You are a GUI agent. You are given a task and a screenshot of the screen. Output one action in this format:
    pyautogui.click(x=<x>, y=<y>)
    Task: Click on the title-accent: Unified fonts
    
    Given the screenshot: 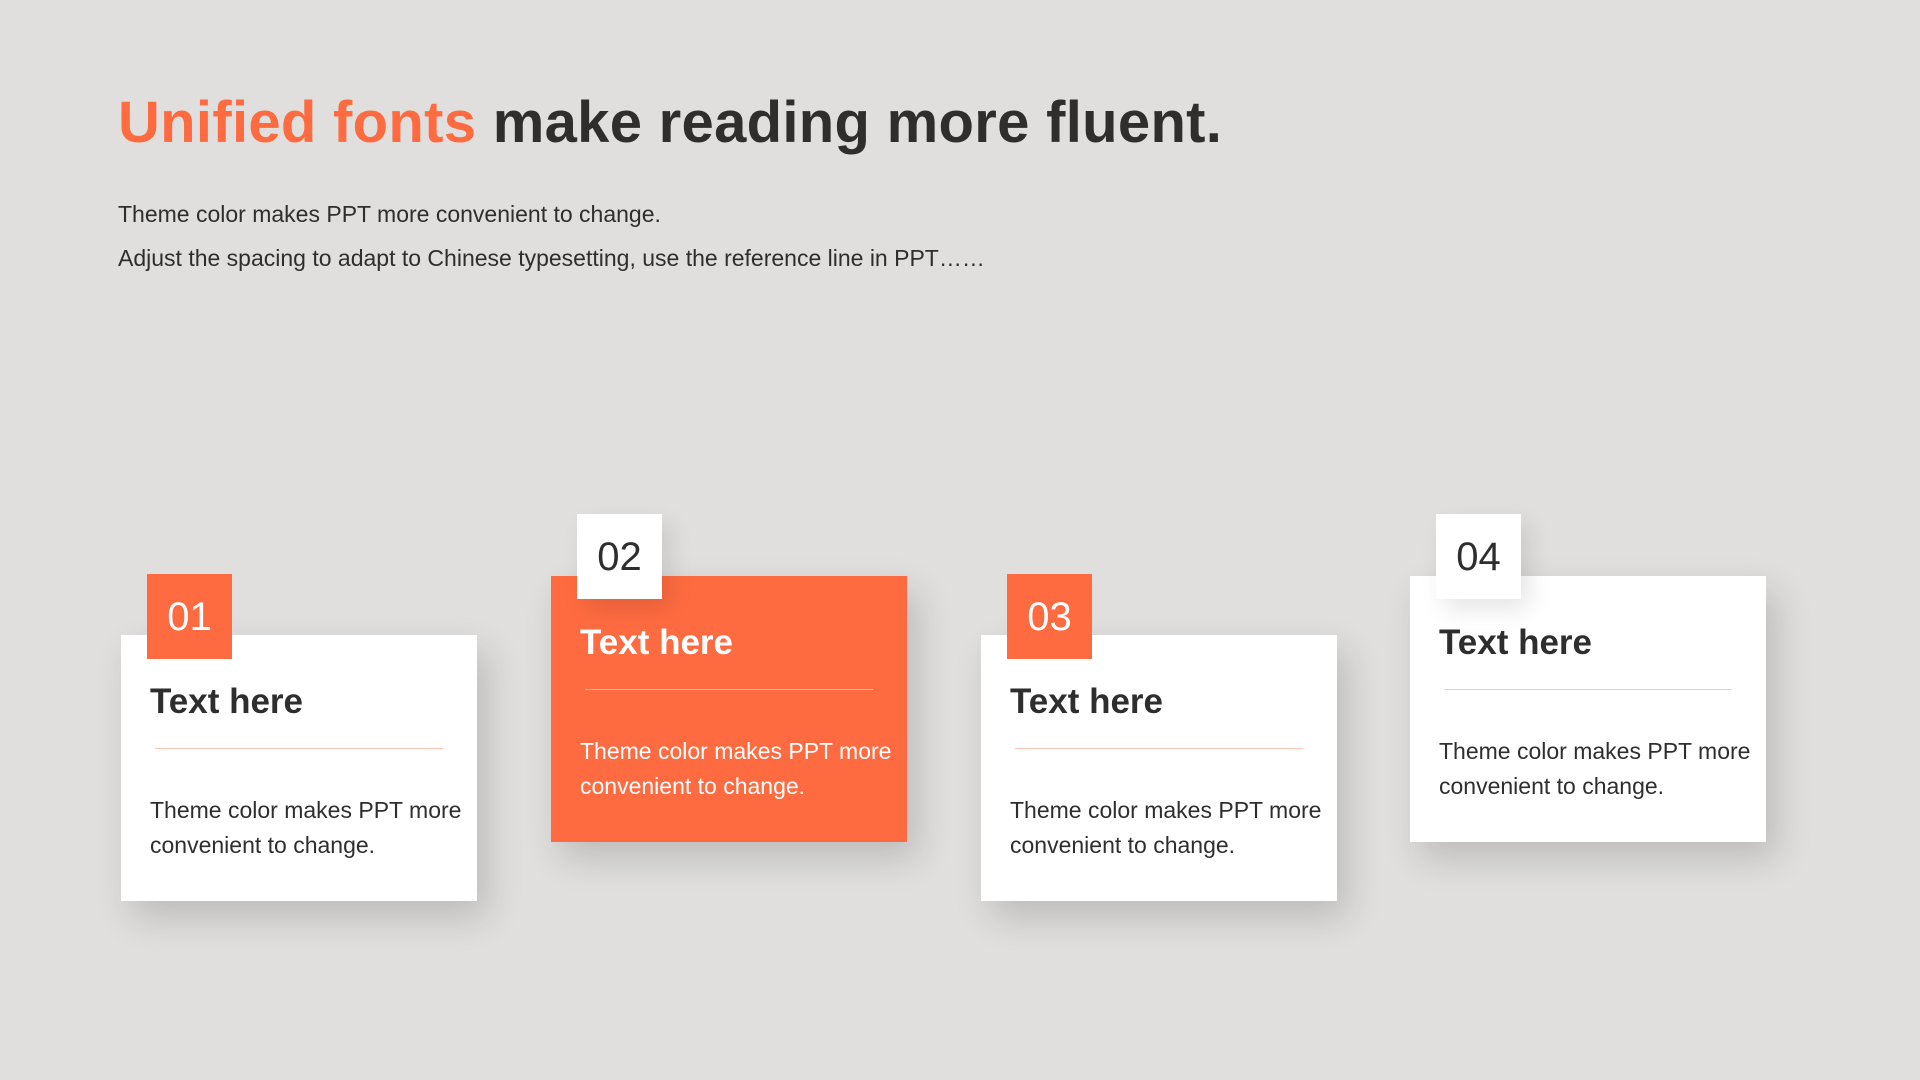 What is the action you would take?
    pyautogui.click(x=297, y=122)
    